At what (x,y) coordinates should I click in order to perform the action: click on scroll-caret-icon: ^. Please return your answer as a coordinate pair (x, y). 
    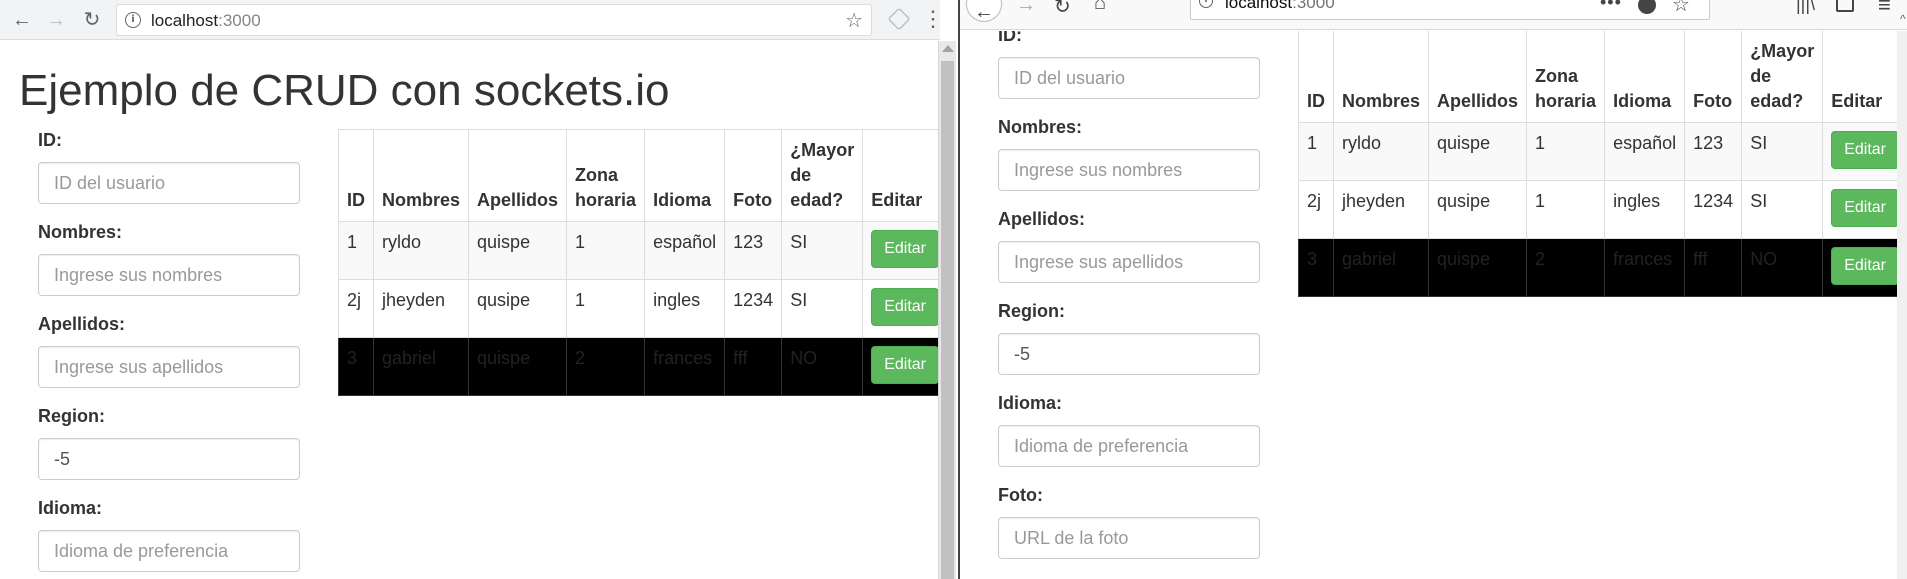
    Looking at the image, I should click on (1903, 19).